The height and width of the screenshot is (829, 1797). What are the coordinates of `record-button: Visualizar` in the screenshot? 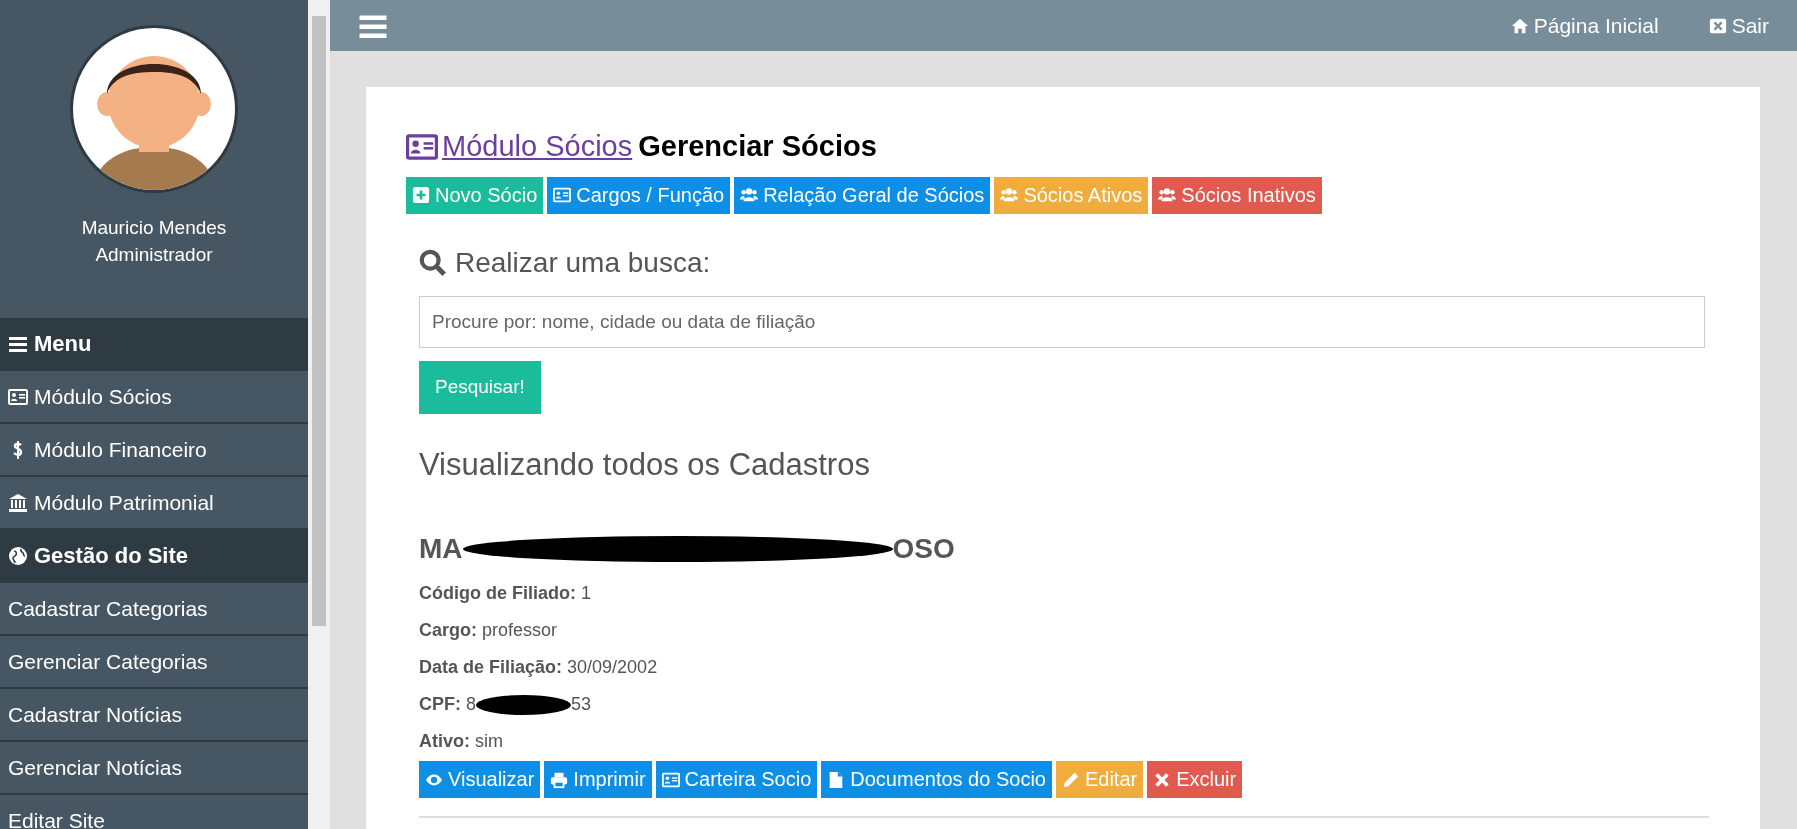 It's located at (480, 779).